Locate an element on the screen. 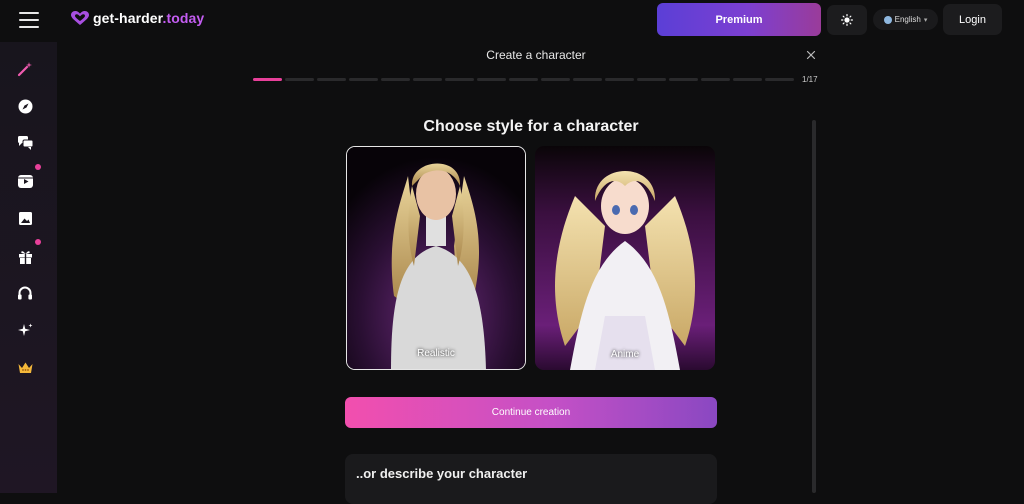  language-selector: English ▾ is located at coordinates (905, 19).